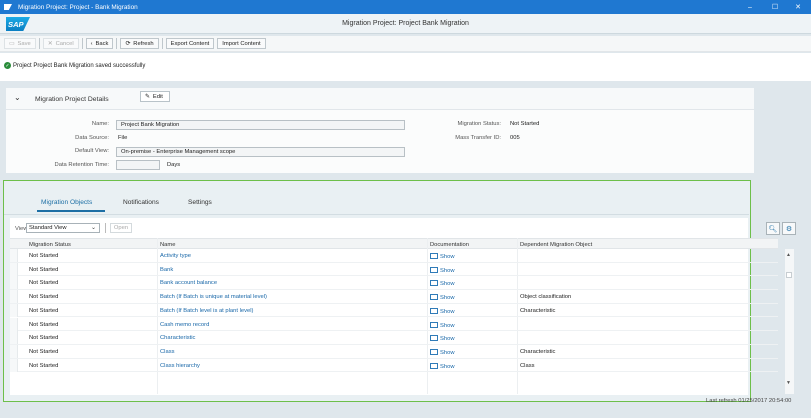  What do you see at coordinates (260, 152) in the screenshot?
I see `default-view-field: On-premise - Enterprise Management scope` at bounding box center [260, 152].